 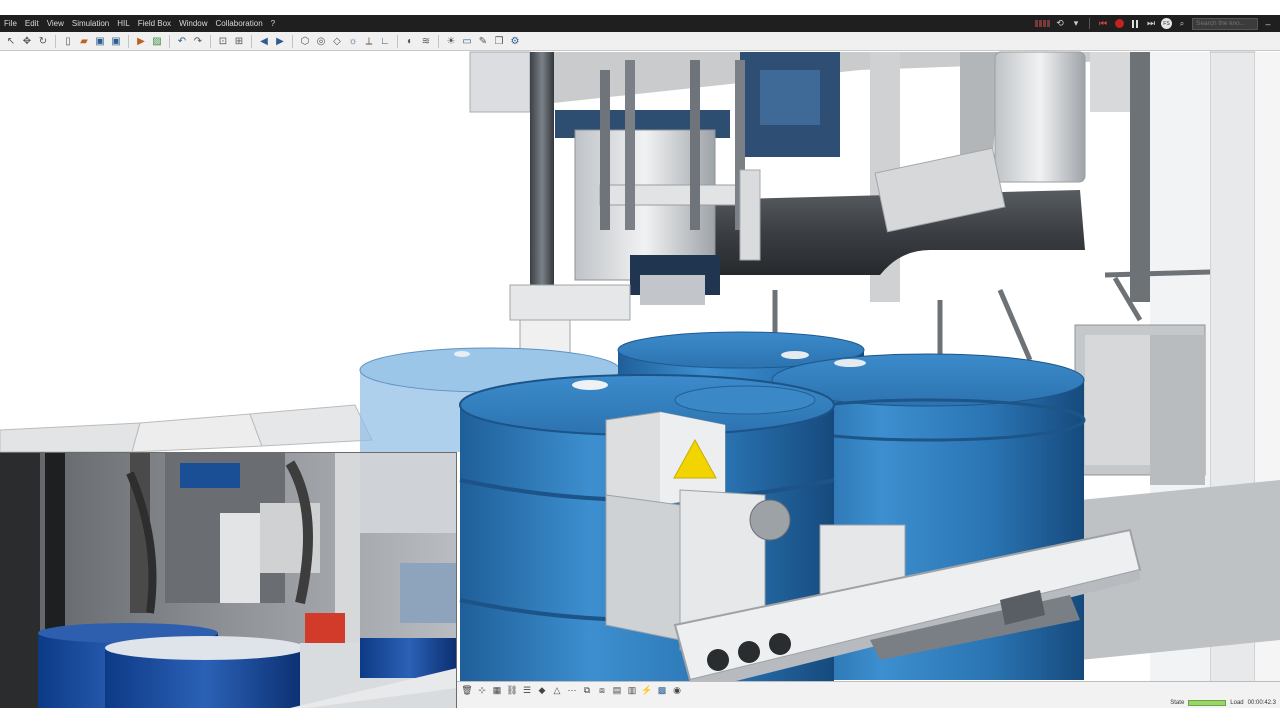 I want to click on snap-icon: ⊹, so click(x=482, y=690).